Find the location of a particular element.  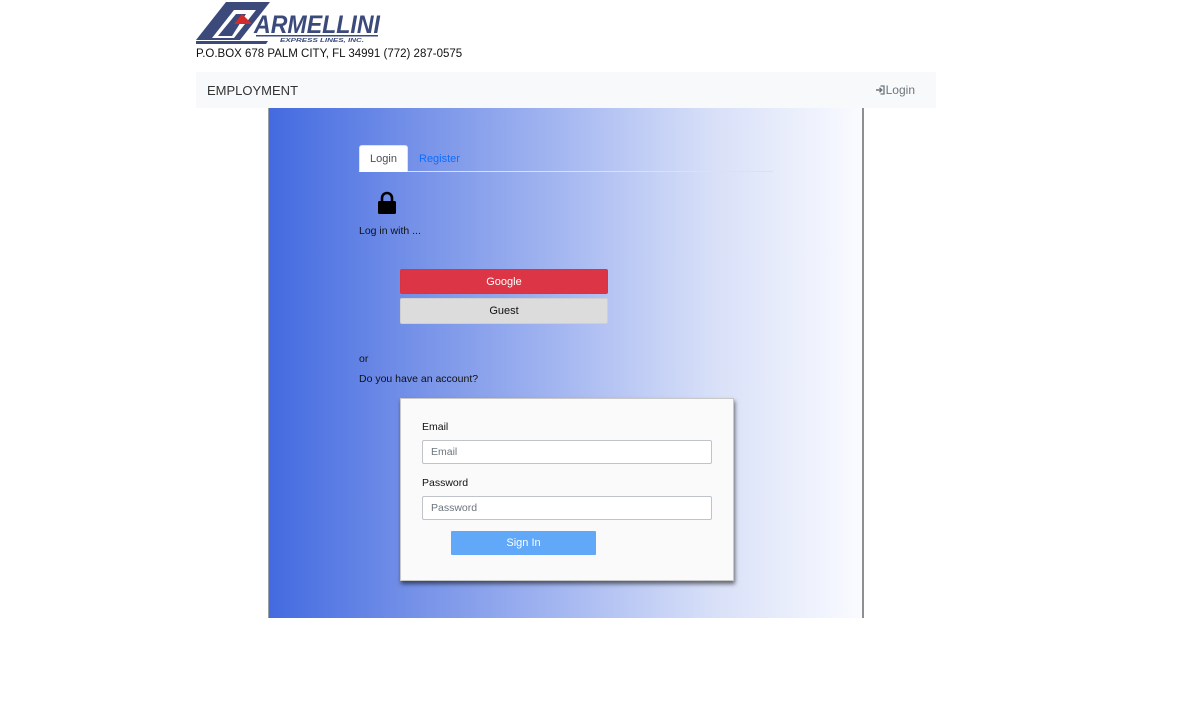

or-text: or is located at coordinates (364, 359).